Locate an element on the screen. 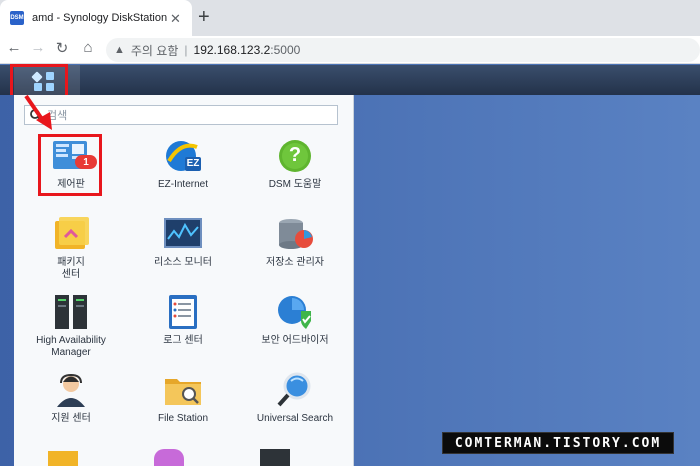 The width and height of the screenshot is (700, 466). reload-icon: ↻ is located at coordinates (62, 48).